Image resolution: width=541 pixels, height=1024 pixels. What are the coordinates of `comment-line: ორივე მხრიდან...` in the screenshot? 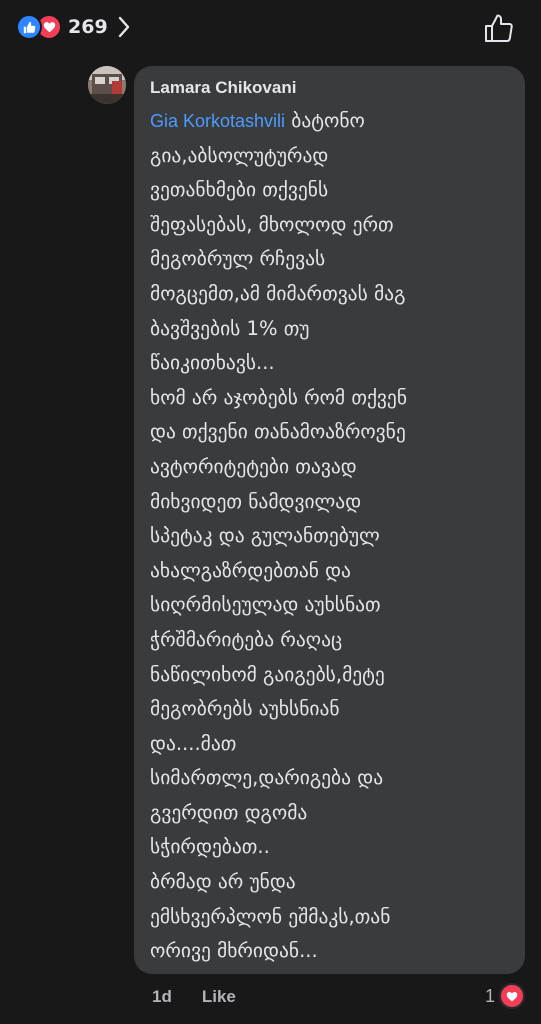 It's located at (234, 951).